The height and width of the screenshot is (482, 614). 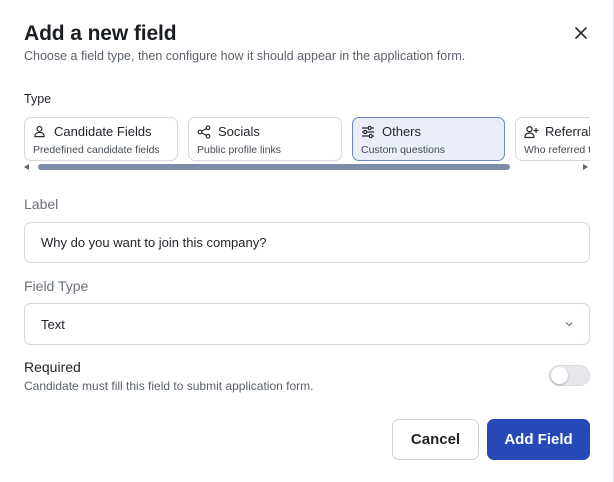 I want to click on toggle-knob, so click(x=559, y=375).